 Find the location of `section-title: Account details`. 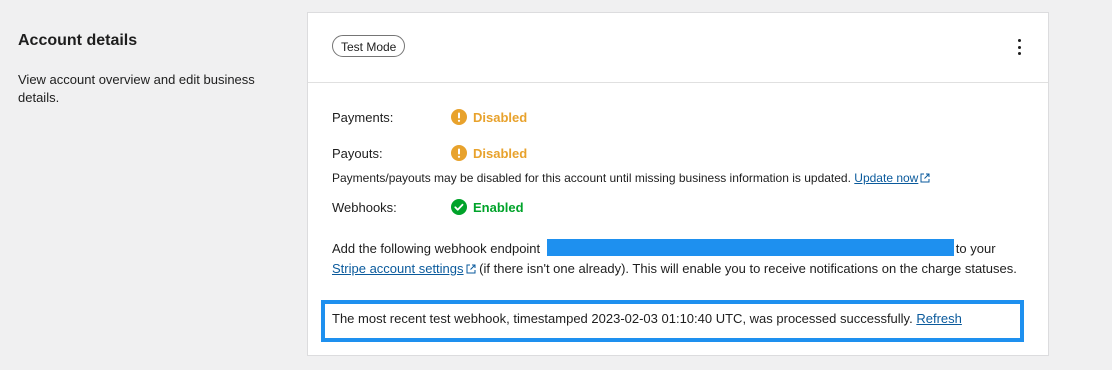

section-title: Account details is located at coordinates (78, 40).